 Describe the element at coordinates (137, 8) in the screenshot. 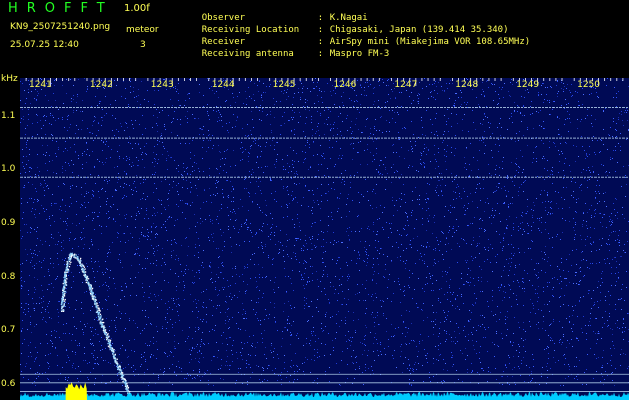

I see `app-version: 1.00f` at that location.